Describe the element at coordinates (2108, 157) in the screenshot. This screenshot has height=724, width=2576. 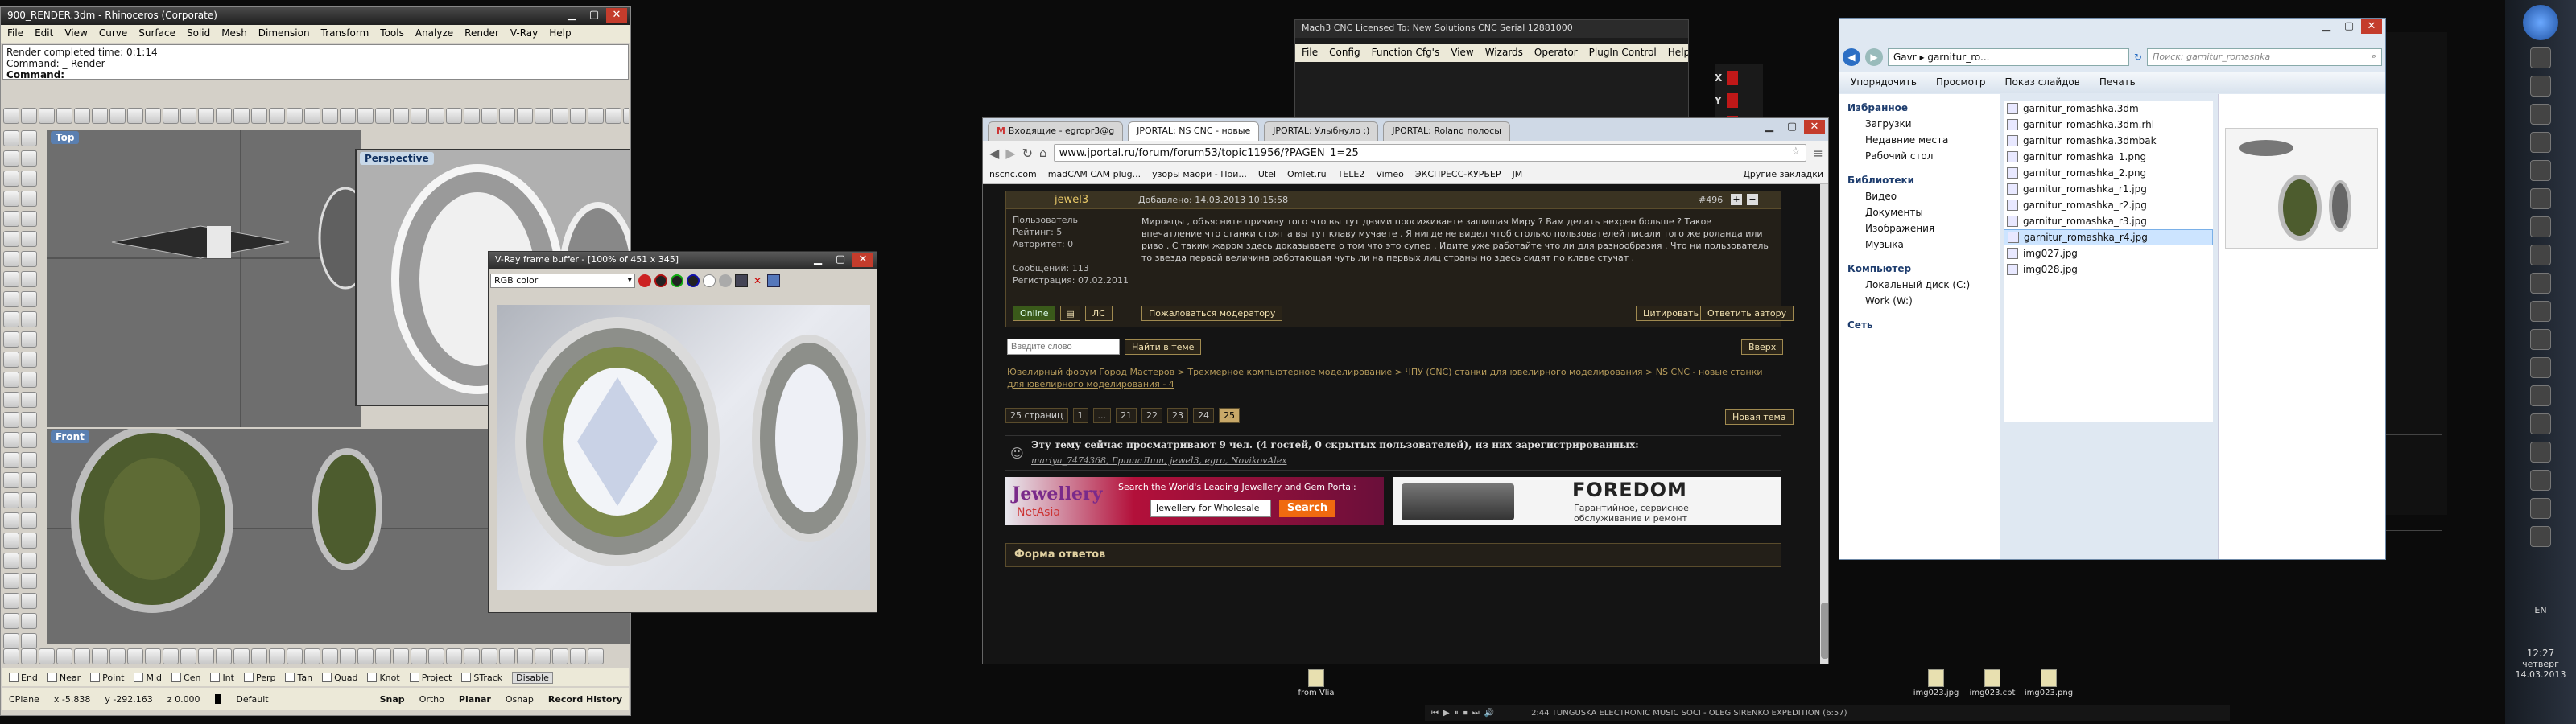
I see `file-item: garnitur_romashka_1.png` at that location.